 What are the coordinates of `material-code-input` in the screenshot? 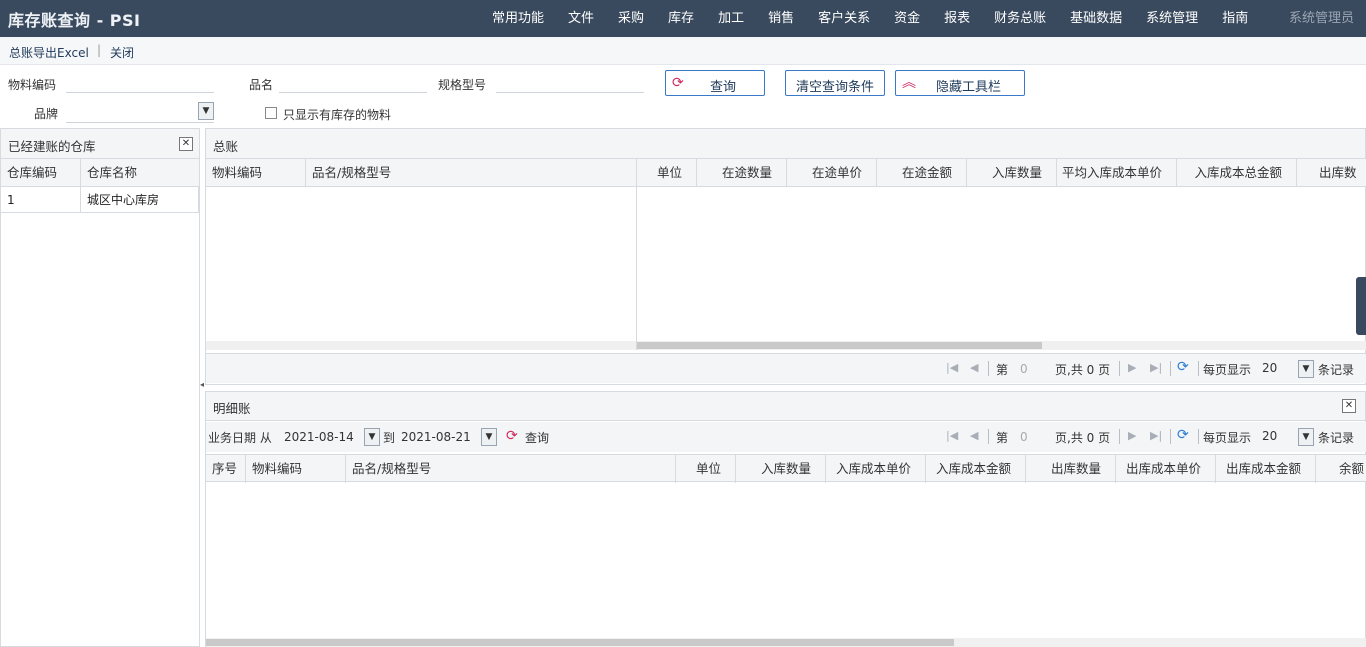 It's located at (140, 83).